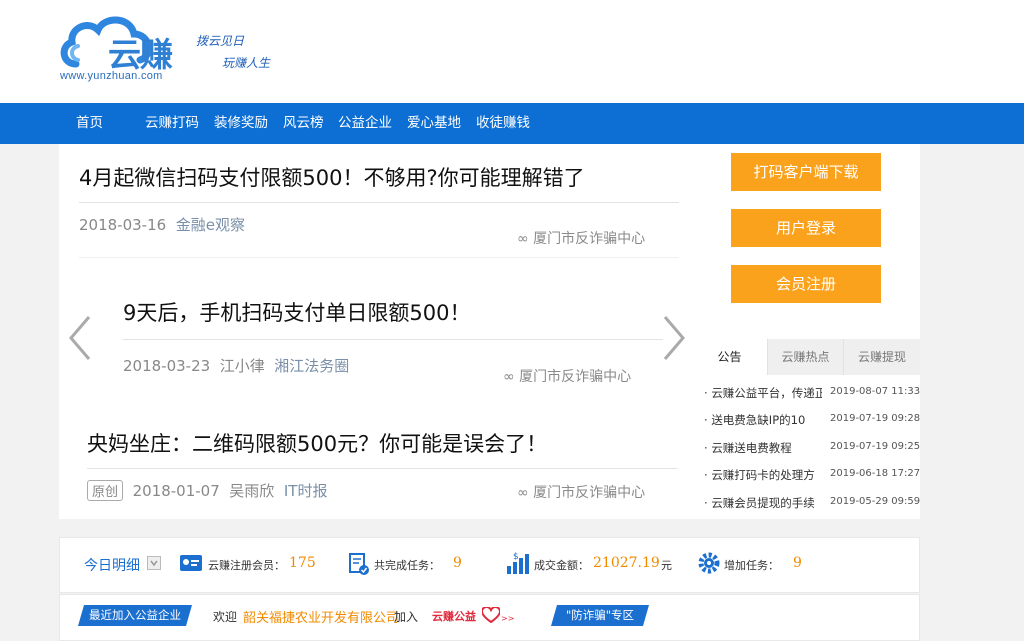 Image resolution: width=1024 pixels, height=641 pixels. Describe the element at coordinates (457, 563) in the screenshot. I see `tasks-done-value: 9` at that location.